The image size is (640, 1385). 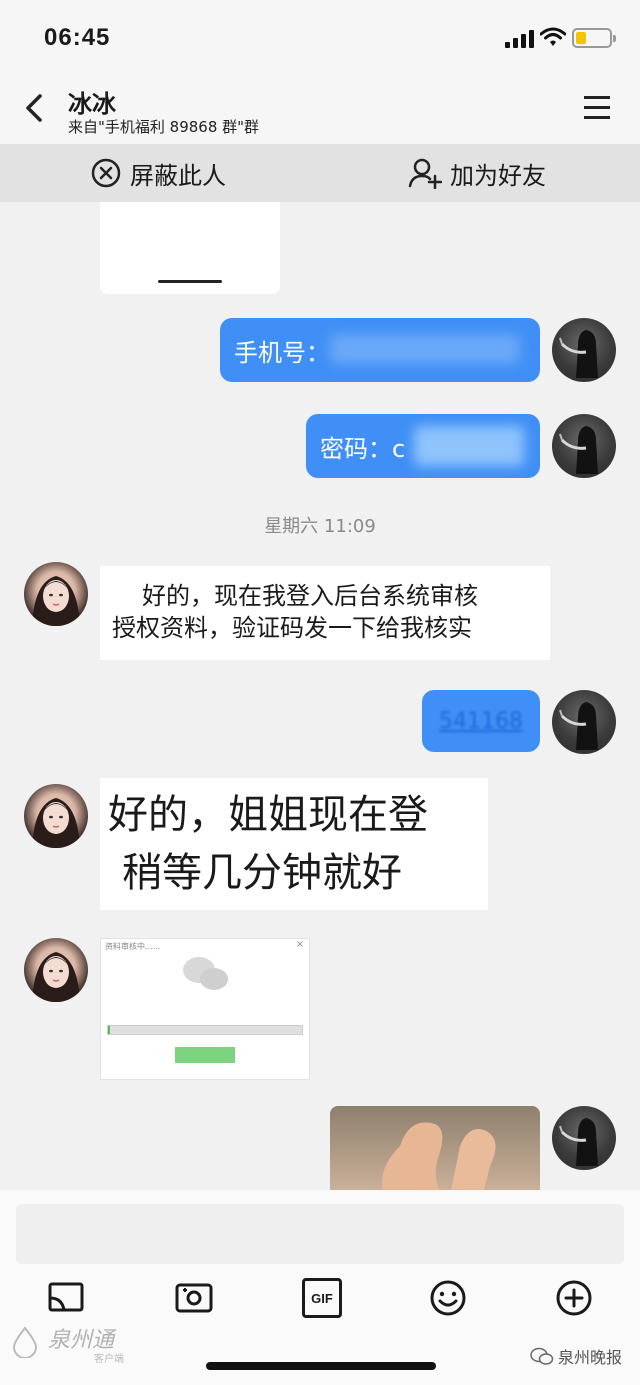 What do you see at coordinates (469, 446) in the screenshot?
I see `redacted-password` at bounding box center [469, 446].